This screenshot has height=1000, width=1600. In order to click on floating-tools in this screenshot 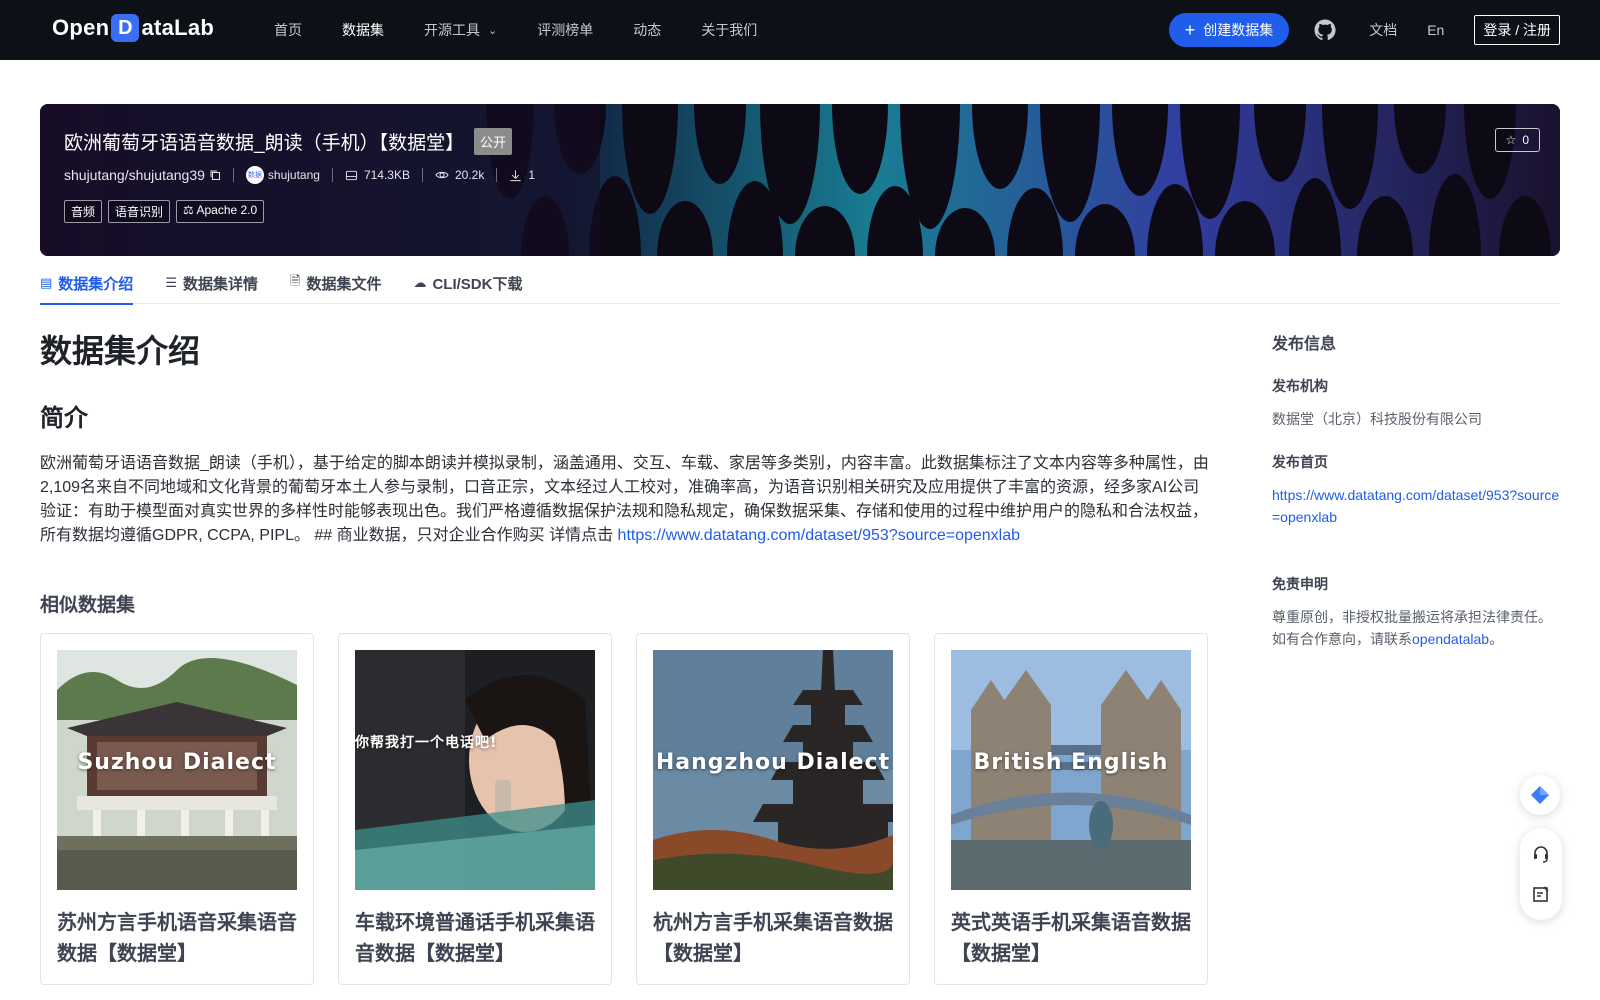, I will do `click(1541, 874)`.